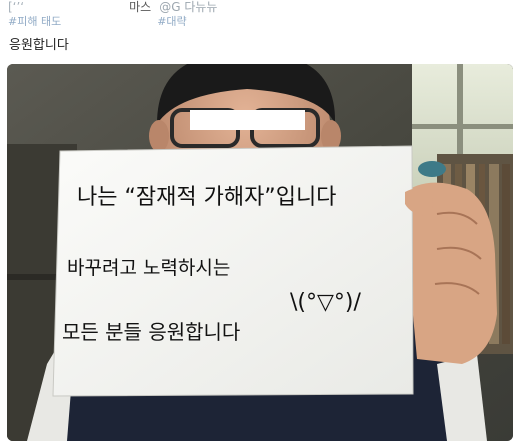 This screenshot has width=519, height=446. What do you see at coordinates (39, 45) in the screenshot?
I see `tweet-text: 응원합니다` at bounding box center [39, 45].